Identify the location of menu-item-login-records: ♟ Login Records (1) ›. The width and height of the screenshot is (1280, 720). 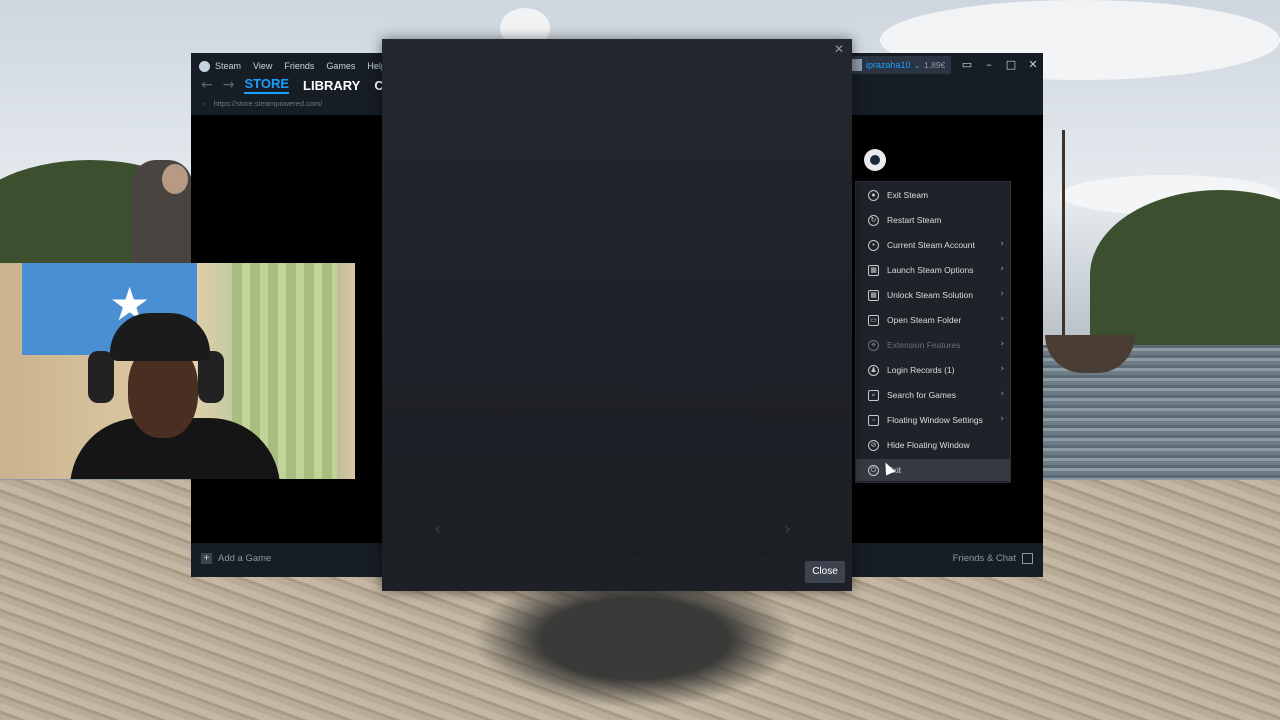
(933, 370).